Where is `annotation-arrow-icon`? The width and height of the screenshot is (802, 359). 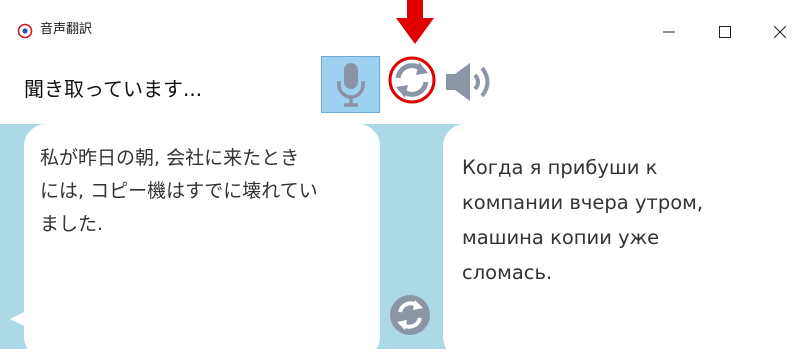
annotation-arrow-icon is located at coordinates (415, 22).